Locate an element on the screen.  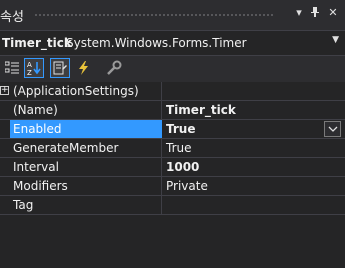
property-name: (ApplicationSettings) is located at coordinates (86, 91).